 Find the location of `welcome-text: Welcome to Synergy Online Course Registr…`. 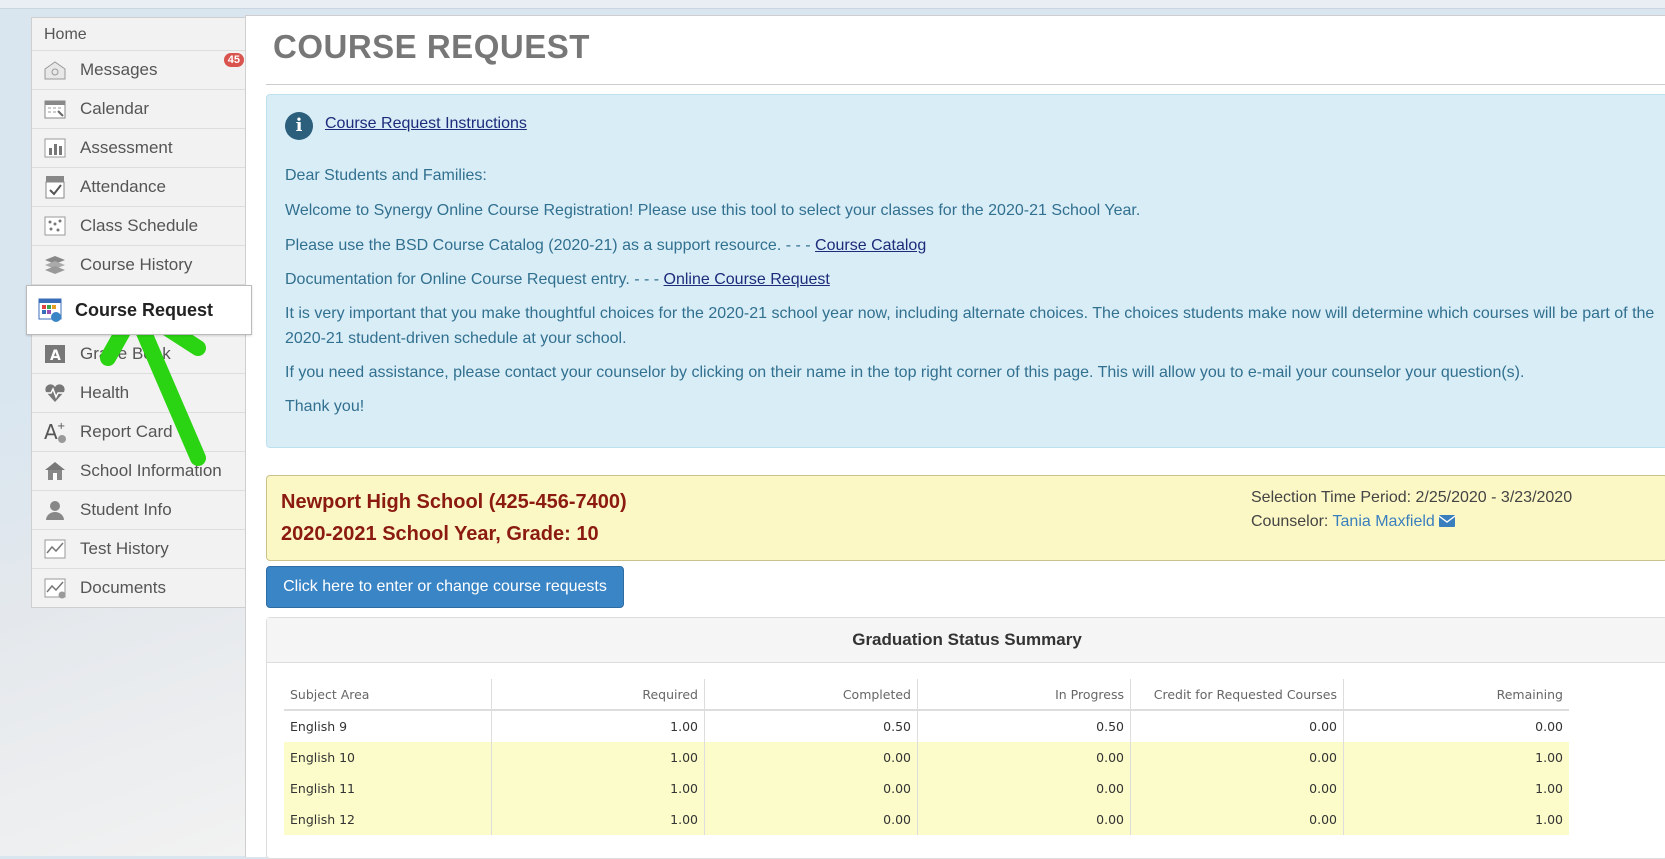

welcome-text: Welcome to Synergy Online Course Registr… is located at coordinates (713, 210).